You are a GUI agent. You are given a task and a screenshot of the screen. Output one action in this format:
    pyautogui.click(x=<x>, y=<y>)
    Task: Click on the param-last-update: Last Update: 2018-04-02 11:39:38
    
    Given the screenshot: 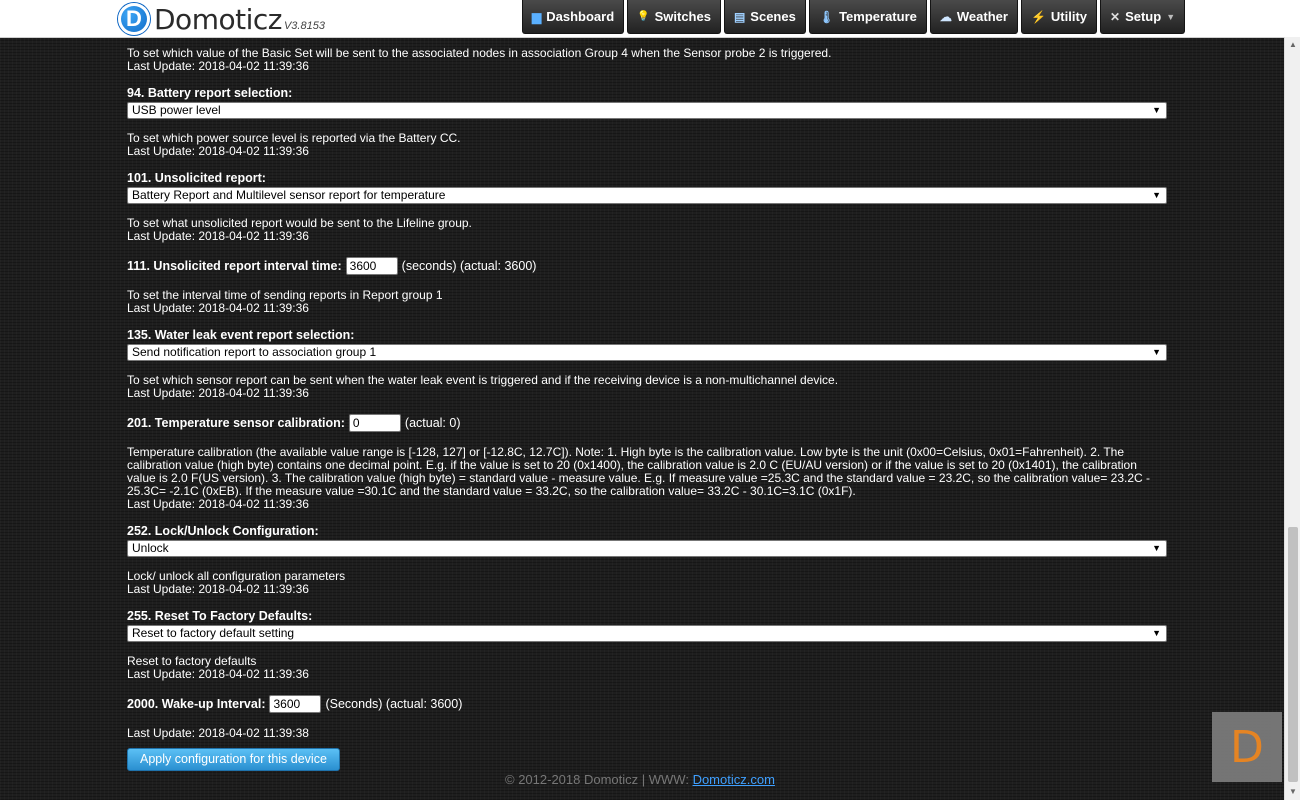 What is the action you would take?
    pyautogui.click(x=218, y=733)
    